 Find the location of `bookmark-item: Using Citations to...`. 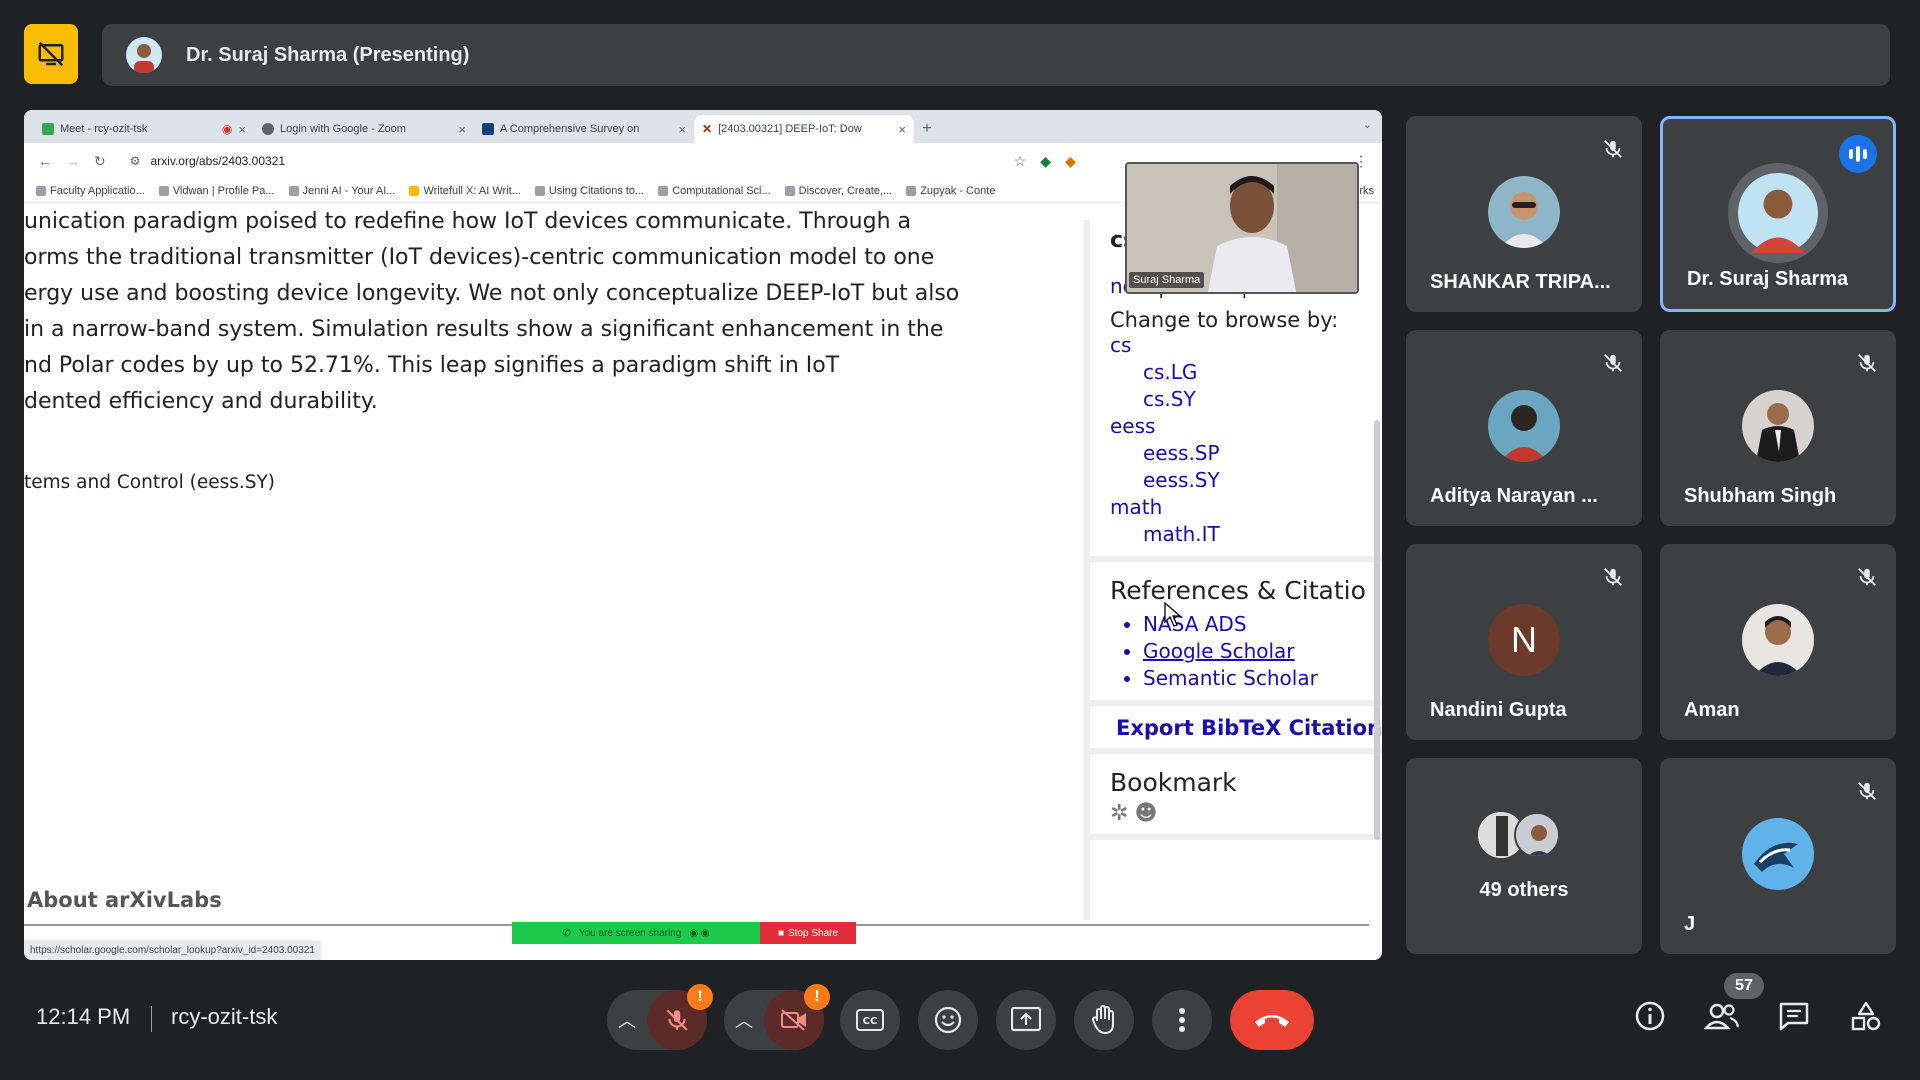

bookmark-item: Using Citations to... is located at coordinates (589, 191).